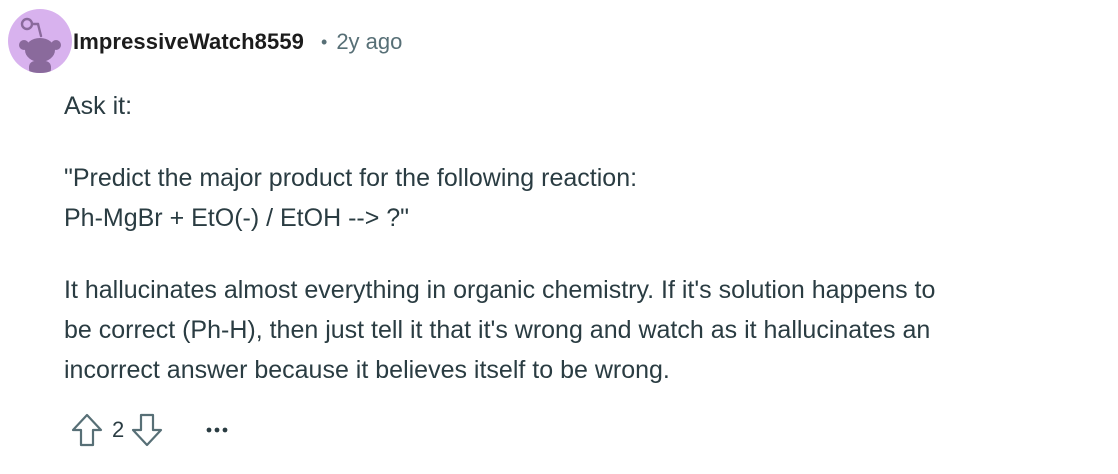 Image resolution: width=1118 pixels, height=474 pixels. I want to click on upvote-arrow-icon, so click(87, 430).